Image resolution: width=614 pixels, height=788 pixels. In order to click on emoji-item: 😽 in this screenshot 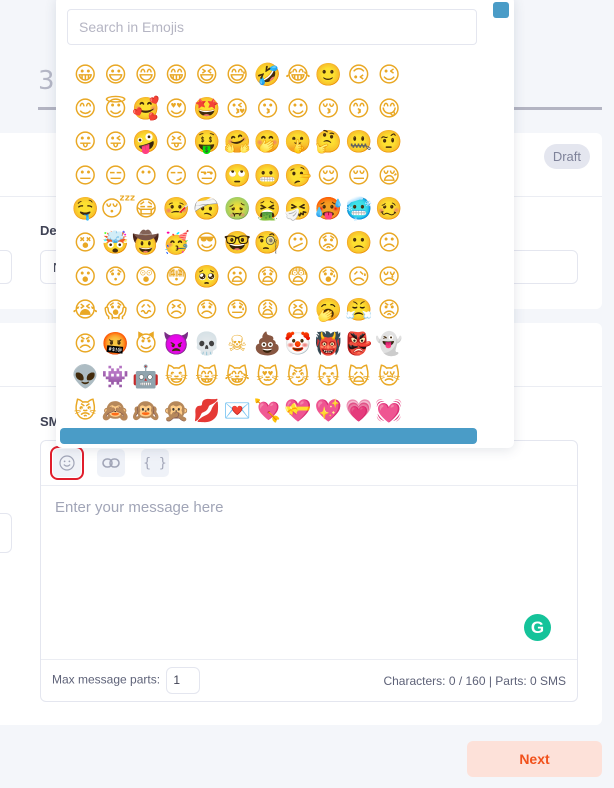, I will do `click(328, 378)`.